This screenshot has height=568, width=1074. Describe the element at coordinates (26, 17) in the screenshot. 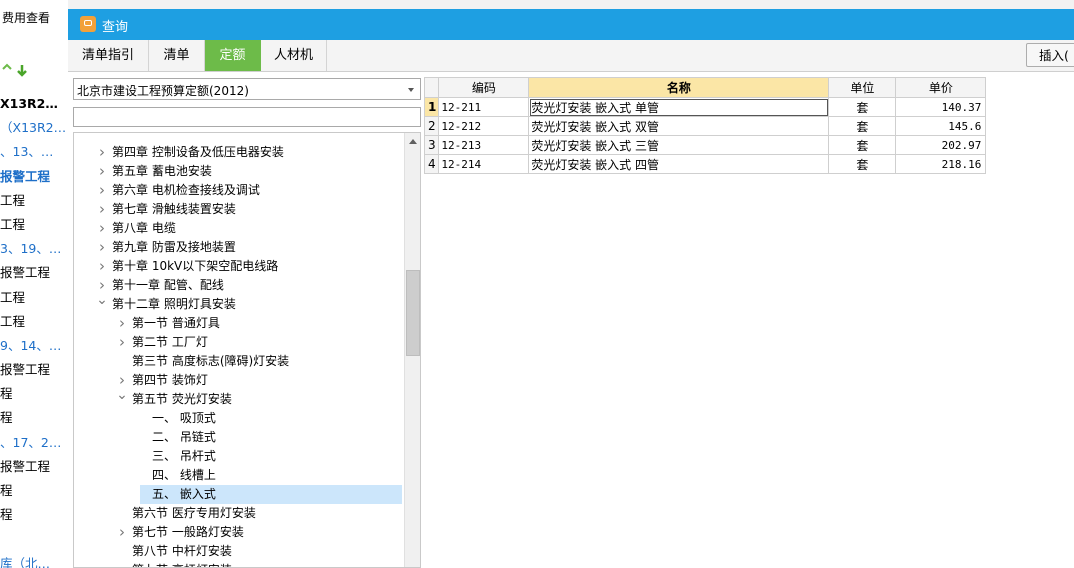

I see `fee-view-label: 费用查看` at that location.